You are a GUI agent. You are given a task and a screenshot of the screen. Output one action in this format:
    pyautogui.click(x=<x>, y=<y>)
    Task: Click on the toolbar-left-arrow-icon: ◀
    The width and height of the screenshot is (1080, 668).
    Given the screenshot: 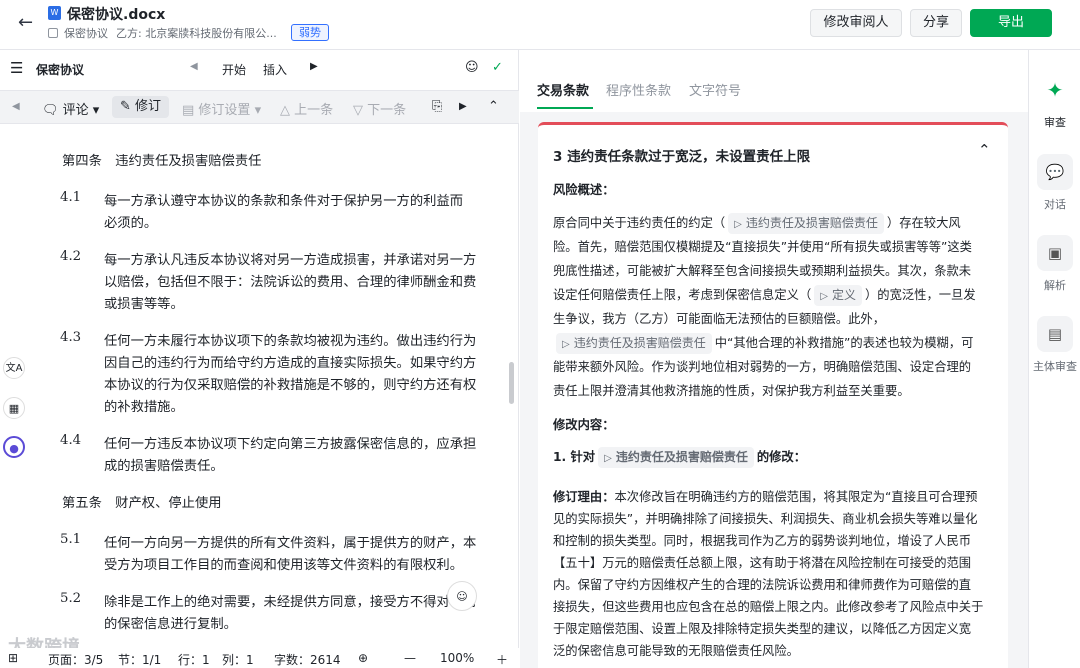 What is the action you would take?
    pyautogui.click(x=16, y=106)
    